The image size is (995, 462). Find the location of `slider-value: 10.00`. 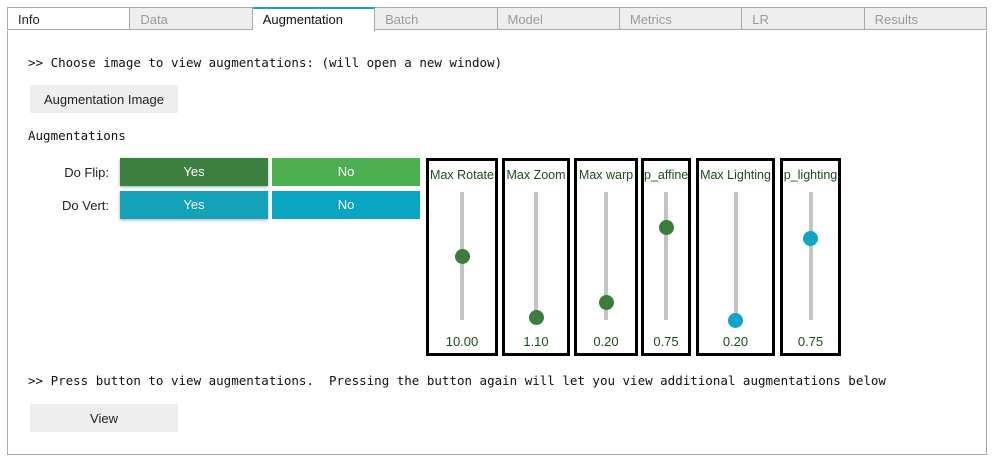

slider-value: 10.00 is located at coordinates (462, 341).